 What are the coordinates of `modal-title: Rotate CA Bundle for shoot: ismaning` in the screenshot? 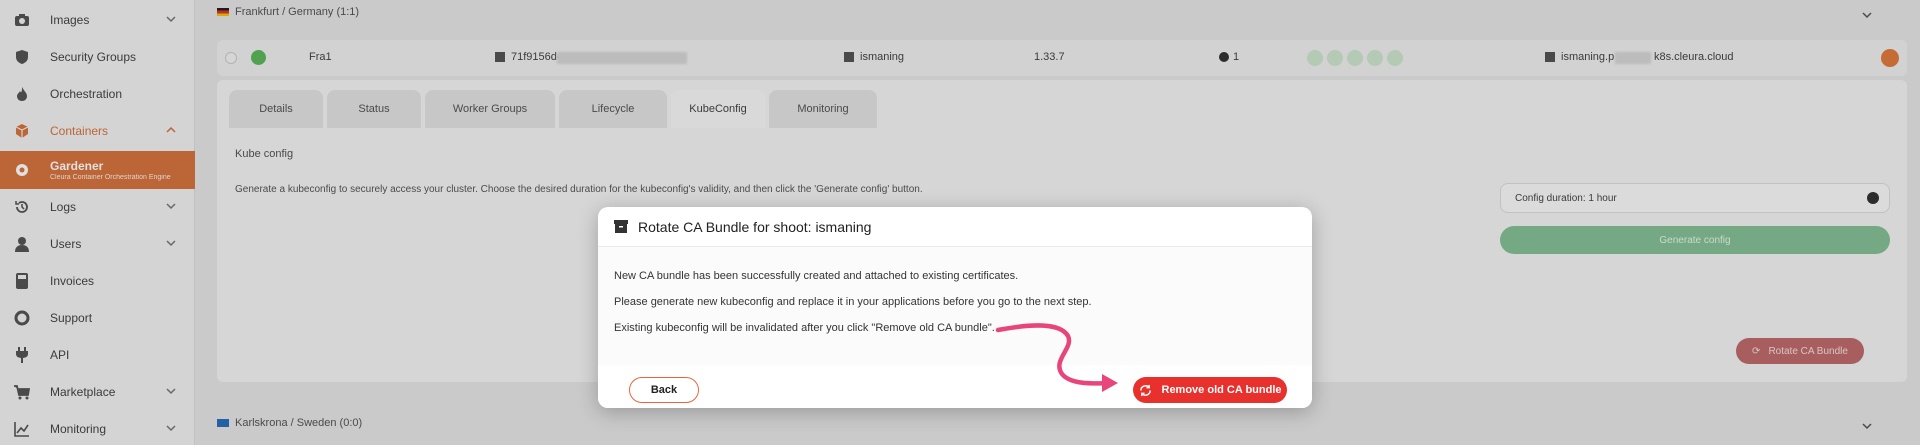 It's located at (755, 226).